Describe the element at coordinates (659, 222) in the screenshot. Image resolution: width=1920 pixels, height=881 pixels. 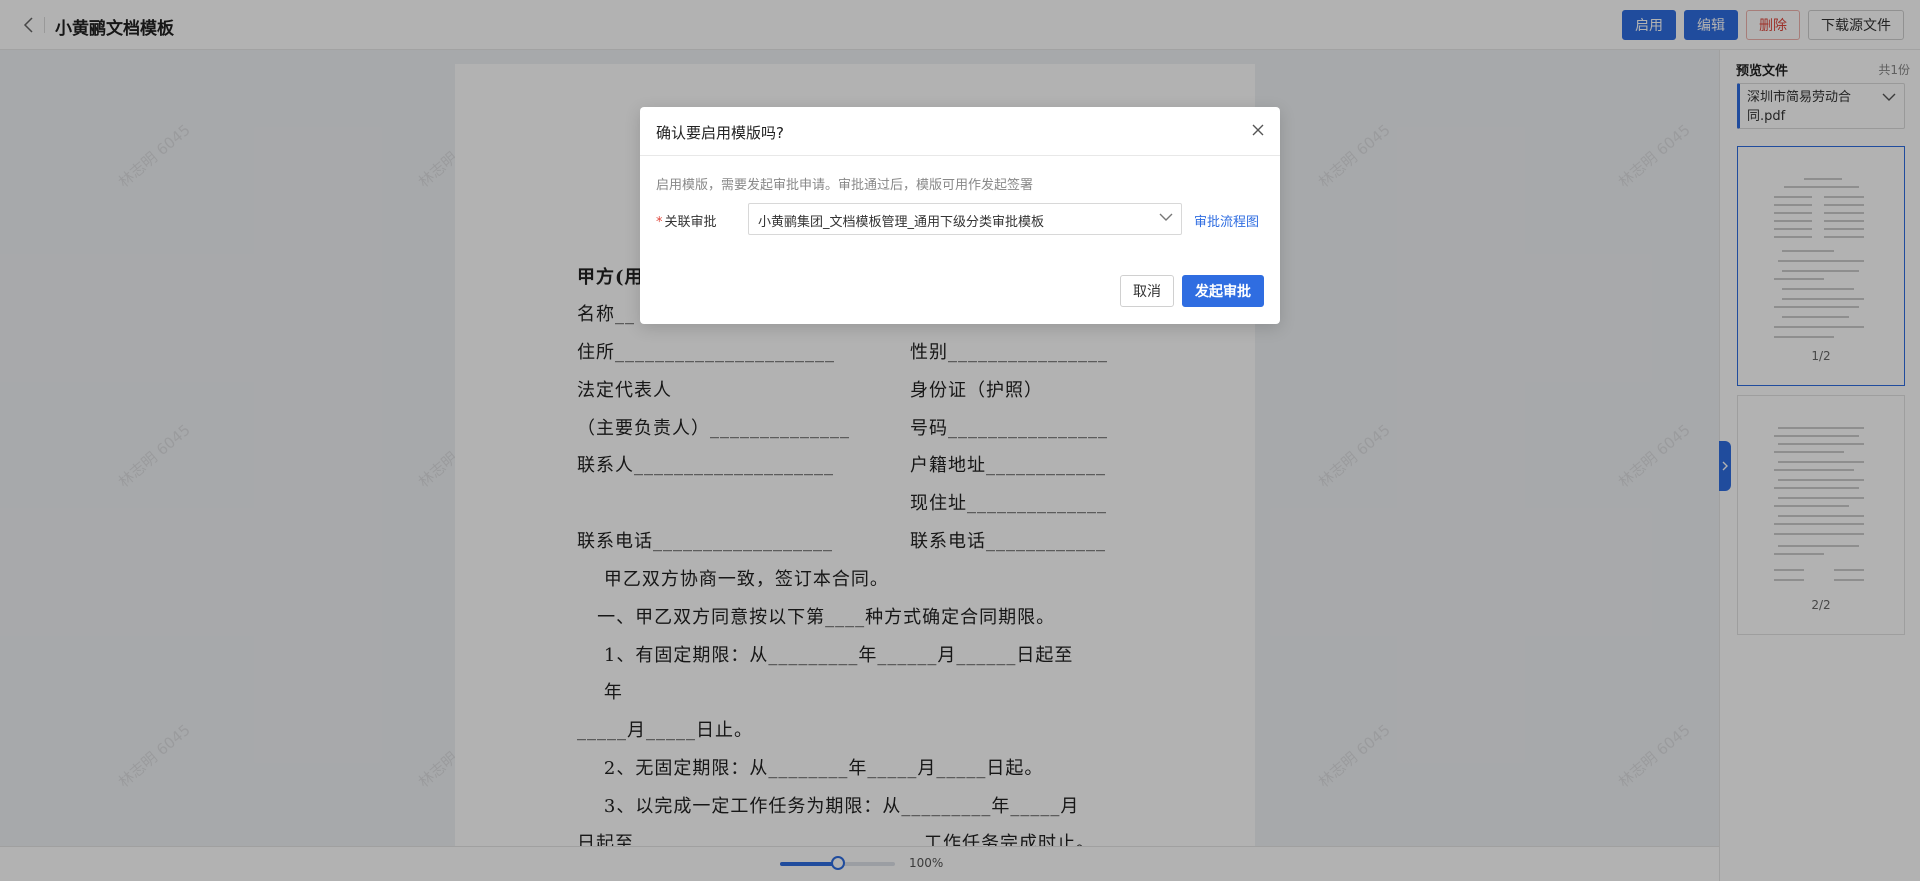
I see `required-mark: *` at that location.